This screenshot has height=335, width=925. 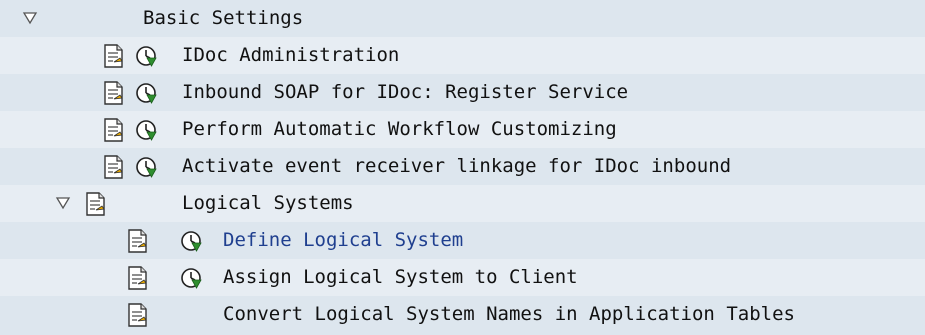 I want to click on tree-row-label: IDoc Administration, so click(x=291, y=55).